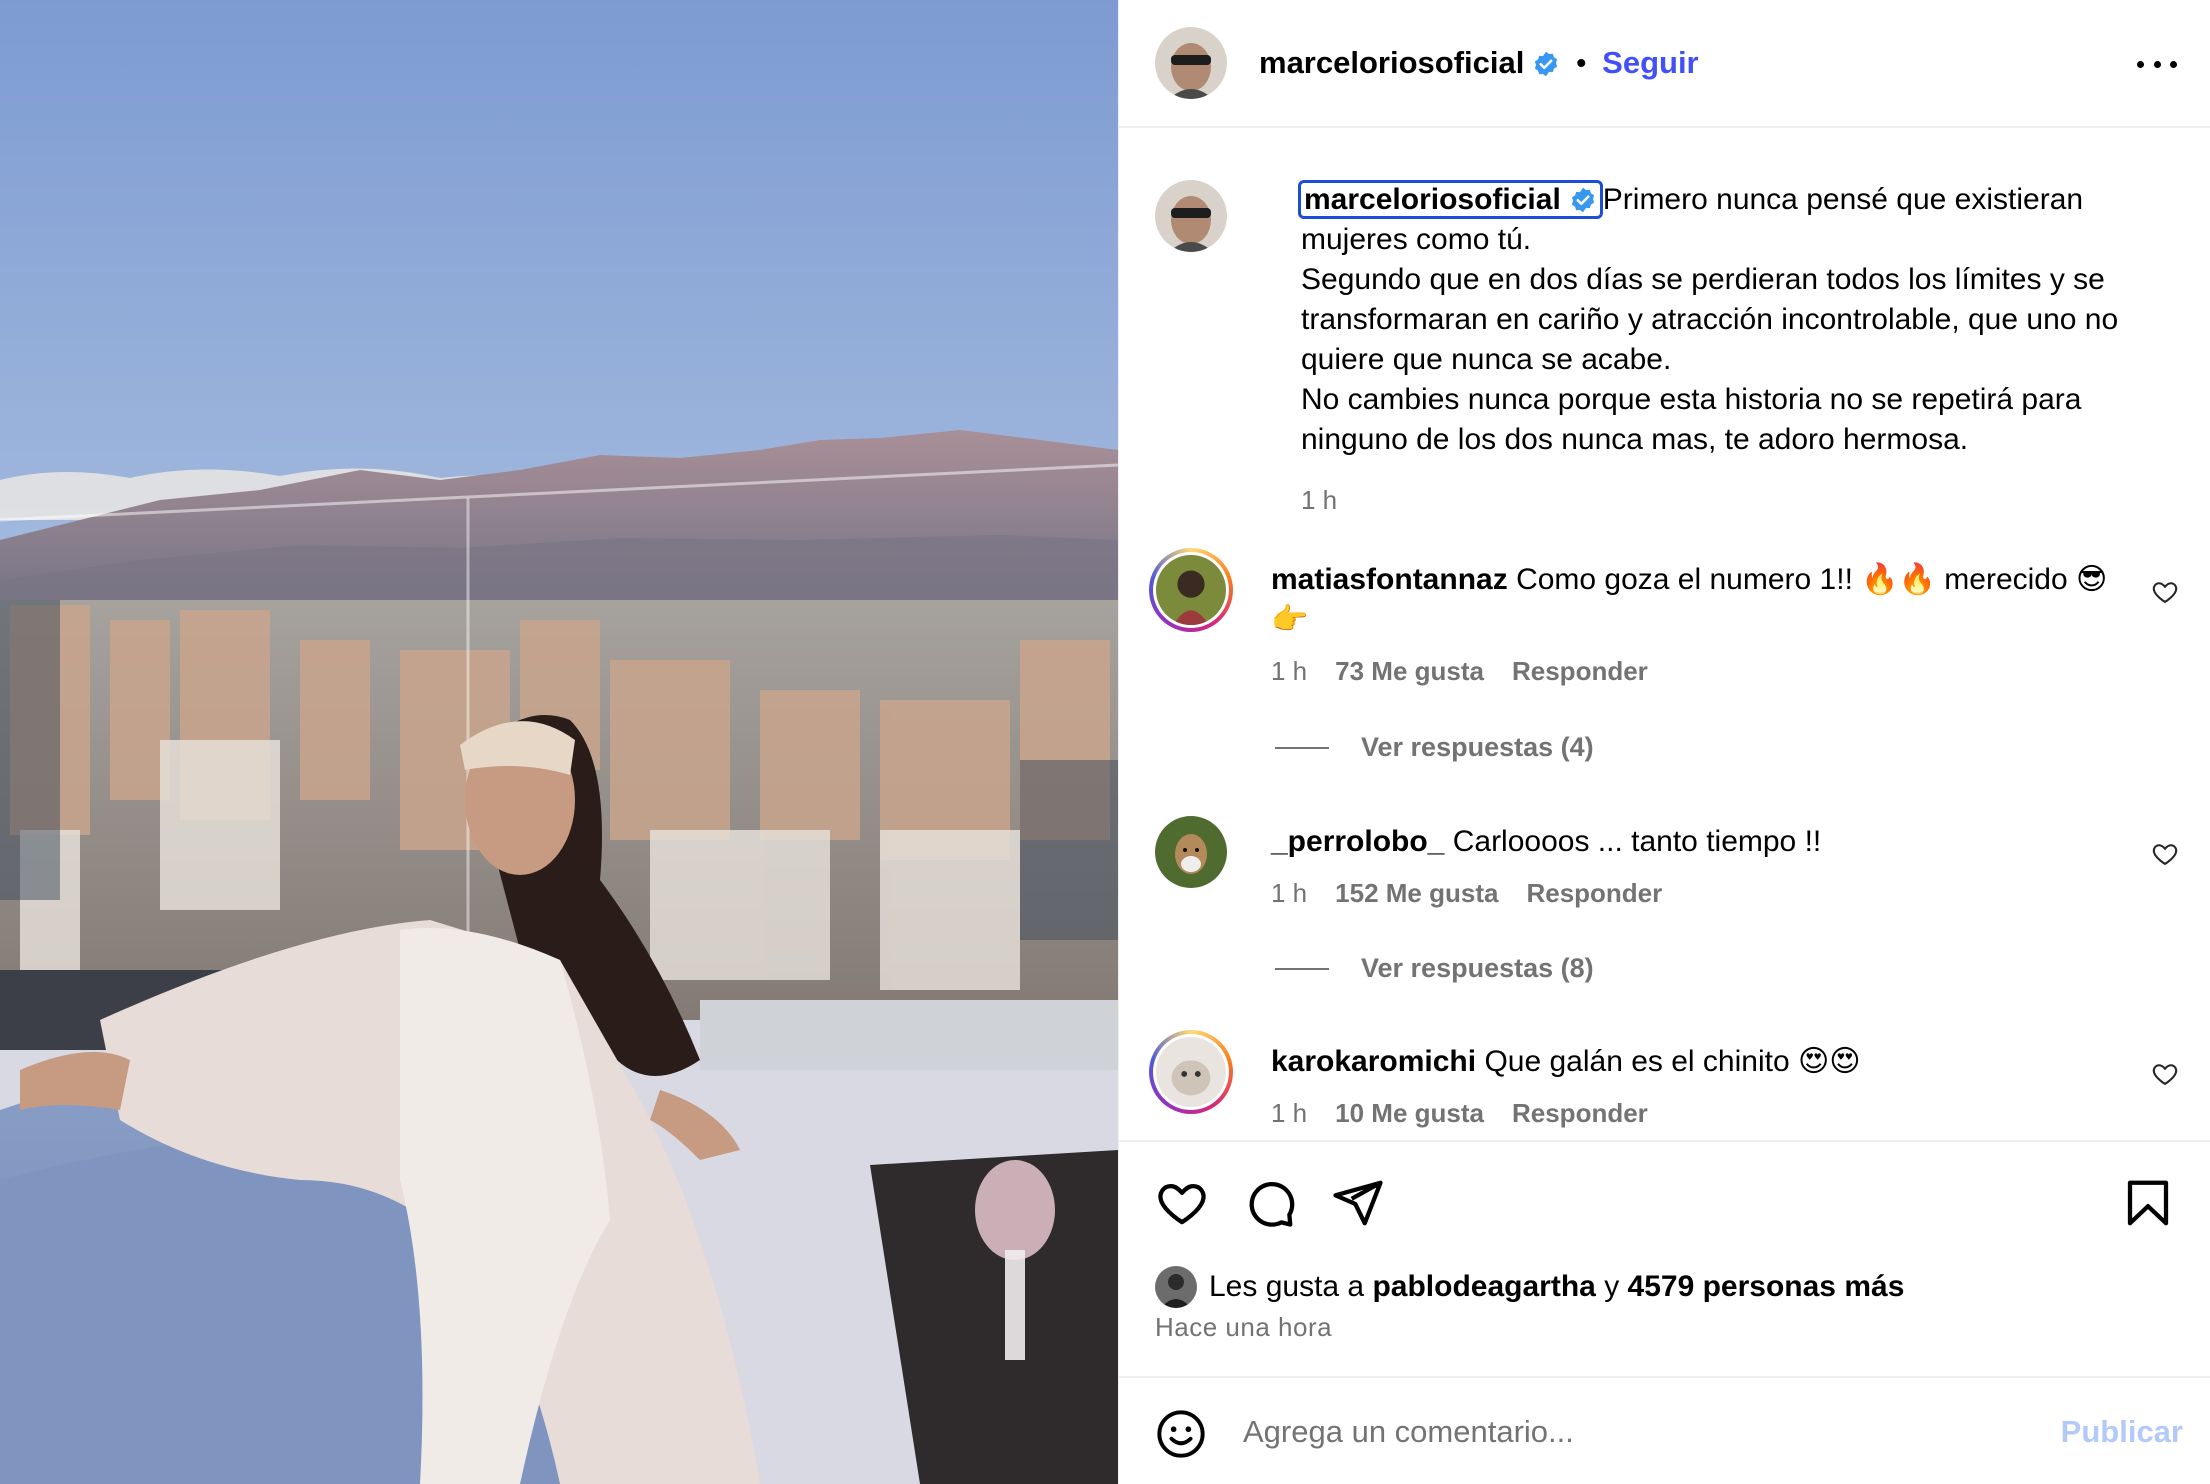 The image size is (2210, 1484). I want to click on comment-text: karokaromichi Que galán es el chinito 😍😍, so click(1691, 1062).